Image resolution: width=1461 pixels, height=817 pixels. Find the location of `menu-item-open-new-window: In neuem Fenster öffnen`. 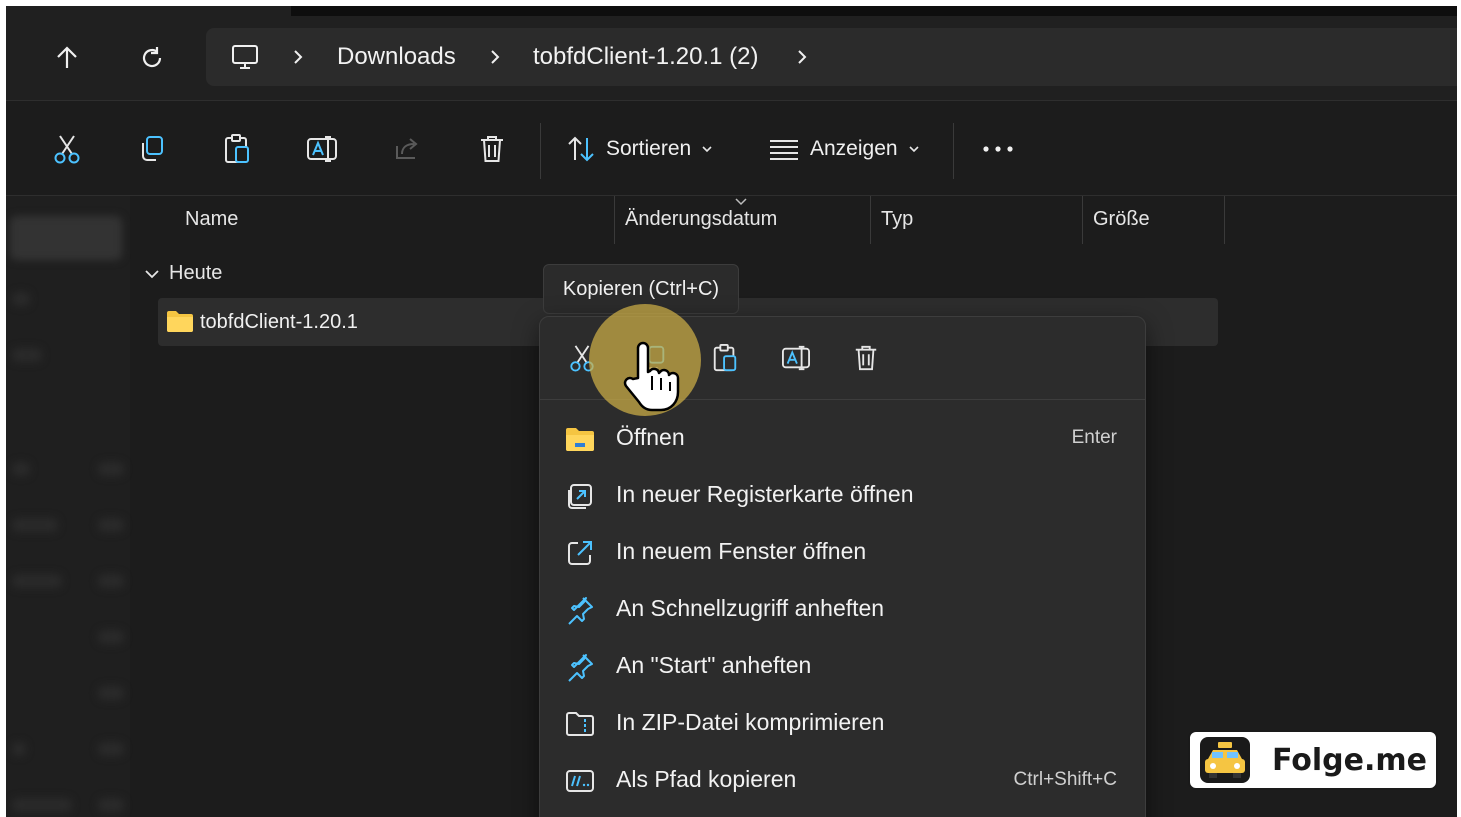

menu-item-open-new-window: In neuem Fenster öffnen is located at coordinates (842, 553).